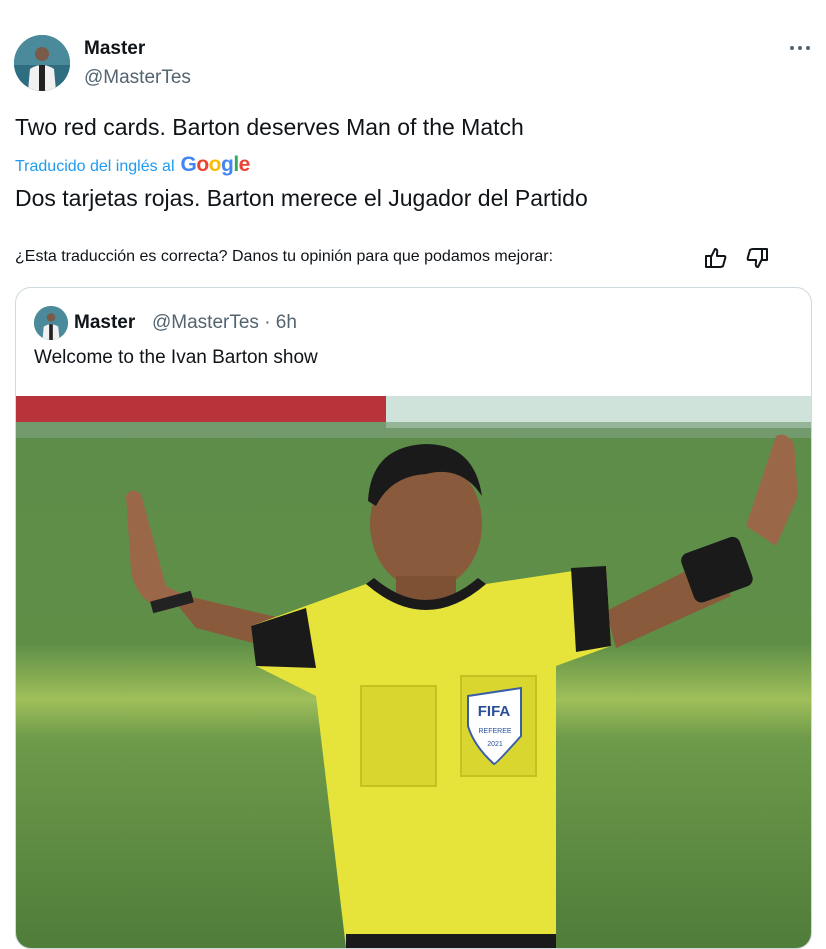  I want to click on thumbs-up-icon, so click(716, 258).